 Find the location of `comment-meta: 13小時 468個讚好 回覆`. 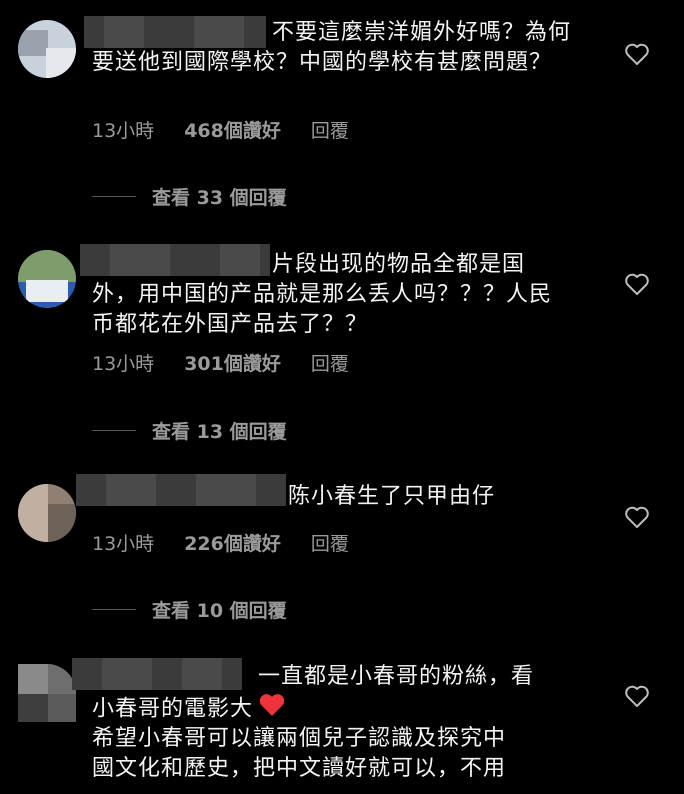

comment-meta: 13小時 468個讚好 回覆 is located at coordinates (220, 129).